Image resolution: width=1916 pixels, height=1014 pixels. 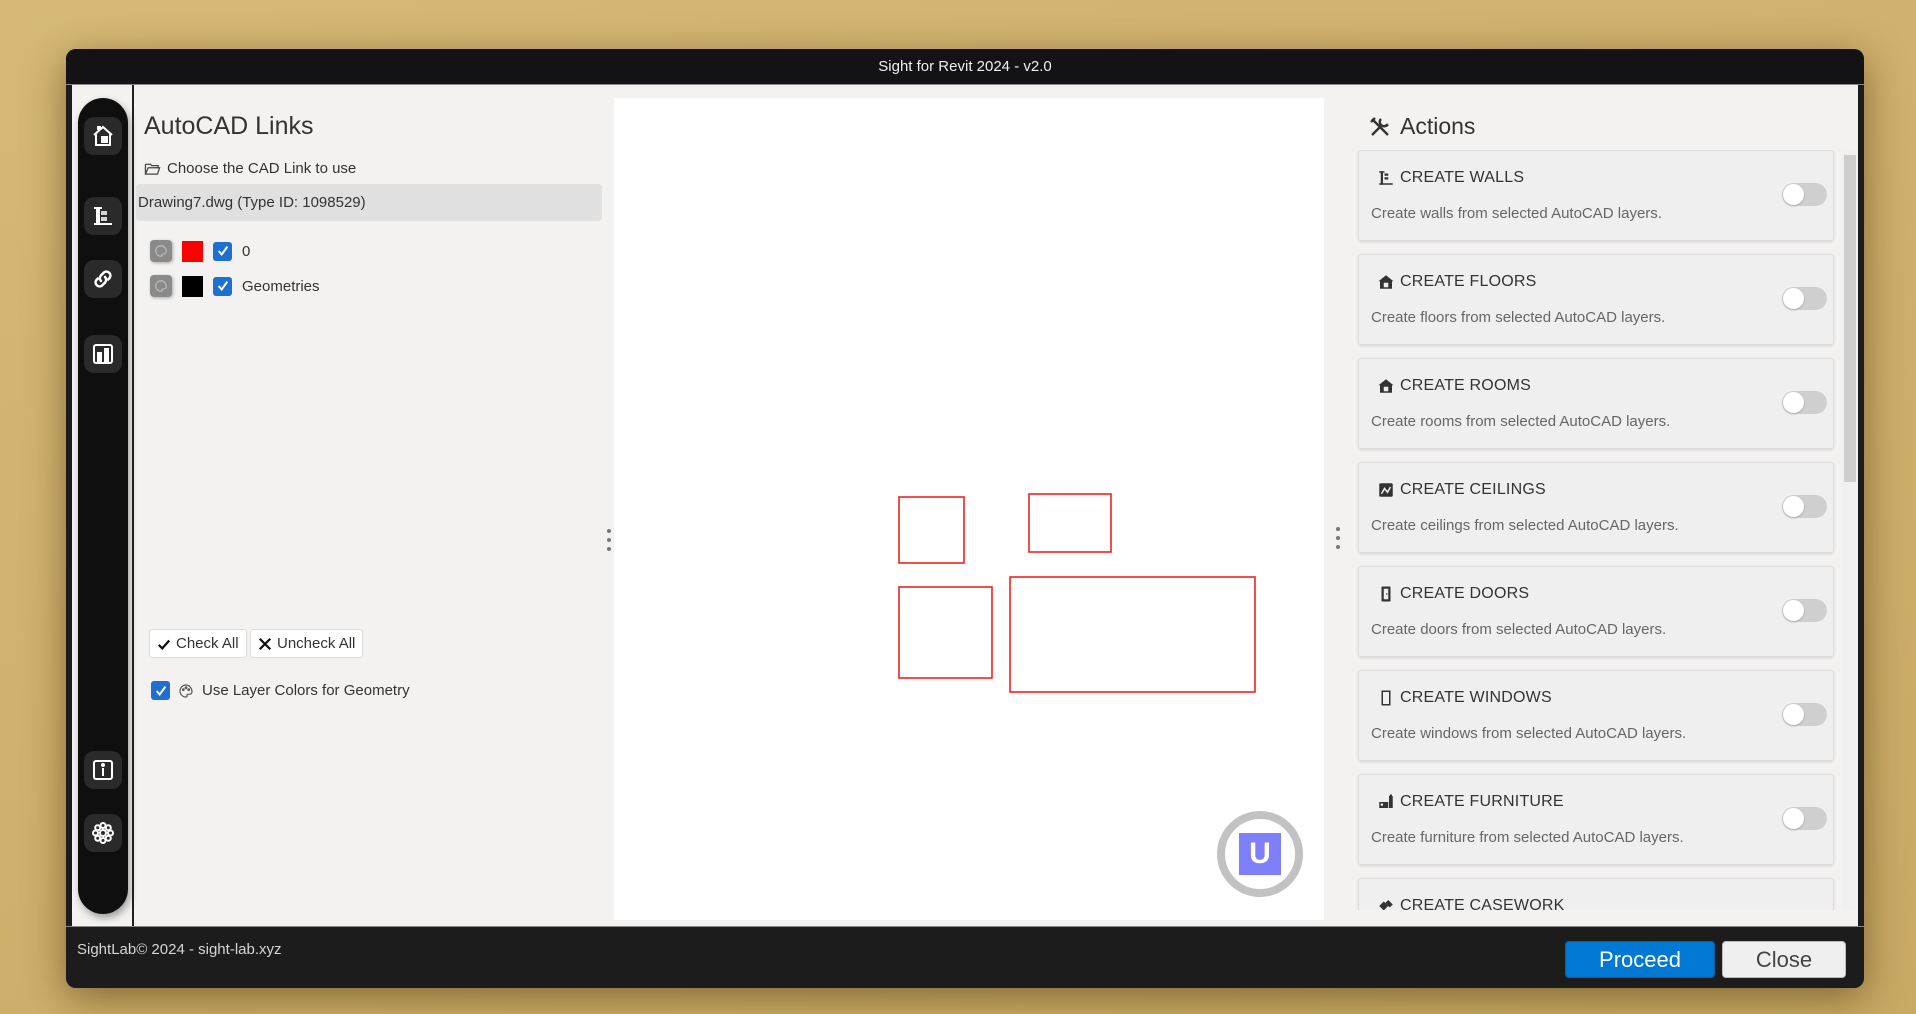 I want to click on actions-header: Actions, so click(x=1421, y=126).